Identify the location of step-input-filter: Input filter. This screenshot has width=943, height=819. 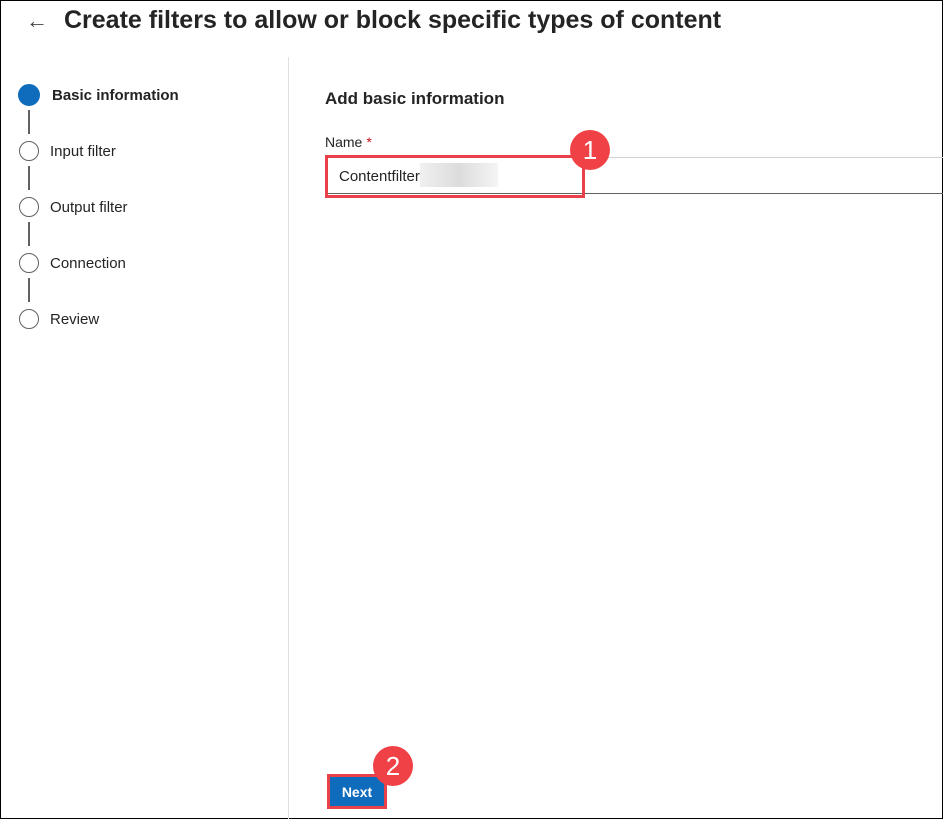
(67, 151).